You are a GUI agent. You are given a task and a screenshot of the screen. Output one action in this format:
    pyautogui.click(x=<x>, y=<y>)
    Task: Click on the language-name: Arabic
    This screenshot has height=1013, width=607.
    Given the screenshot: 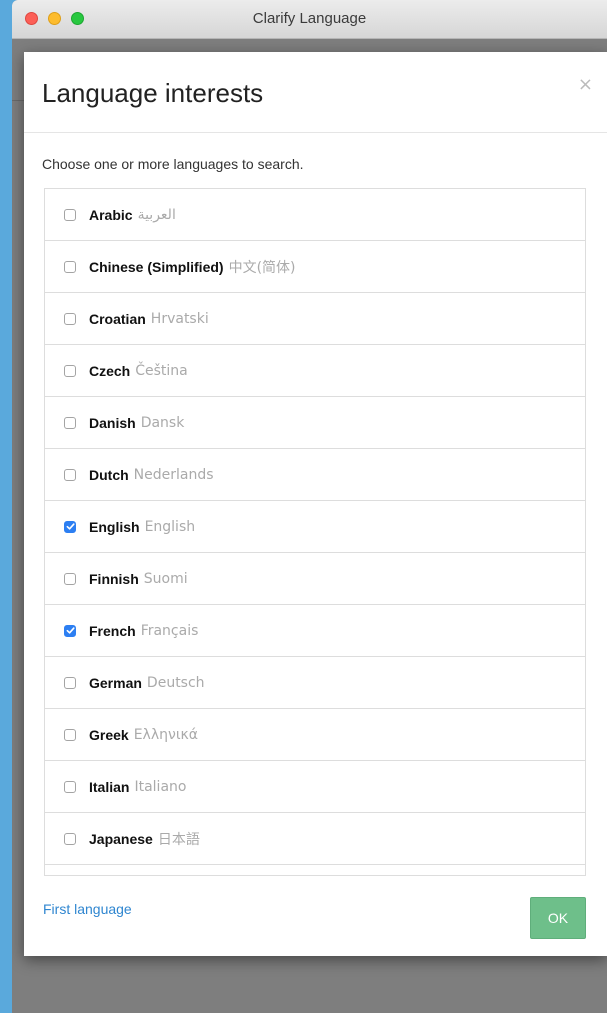 What is the action you would take?
    pyautogui.click(x=111, y=214)
    